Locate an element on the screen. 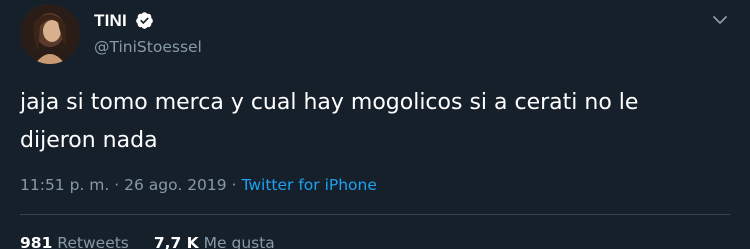  tweet-time: 11:51 p. m. is located at coordinates (64, 185).